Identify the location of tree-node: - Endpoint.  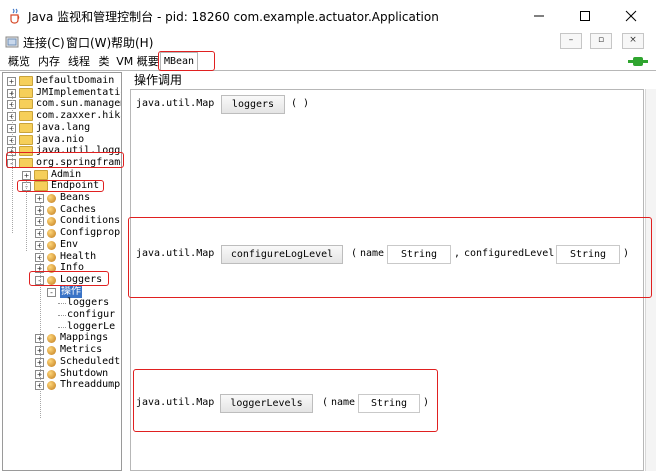
(62, 186).